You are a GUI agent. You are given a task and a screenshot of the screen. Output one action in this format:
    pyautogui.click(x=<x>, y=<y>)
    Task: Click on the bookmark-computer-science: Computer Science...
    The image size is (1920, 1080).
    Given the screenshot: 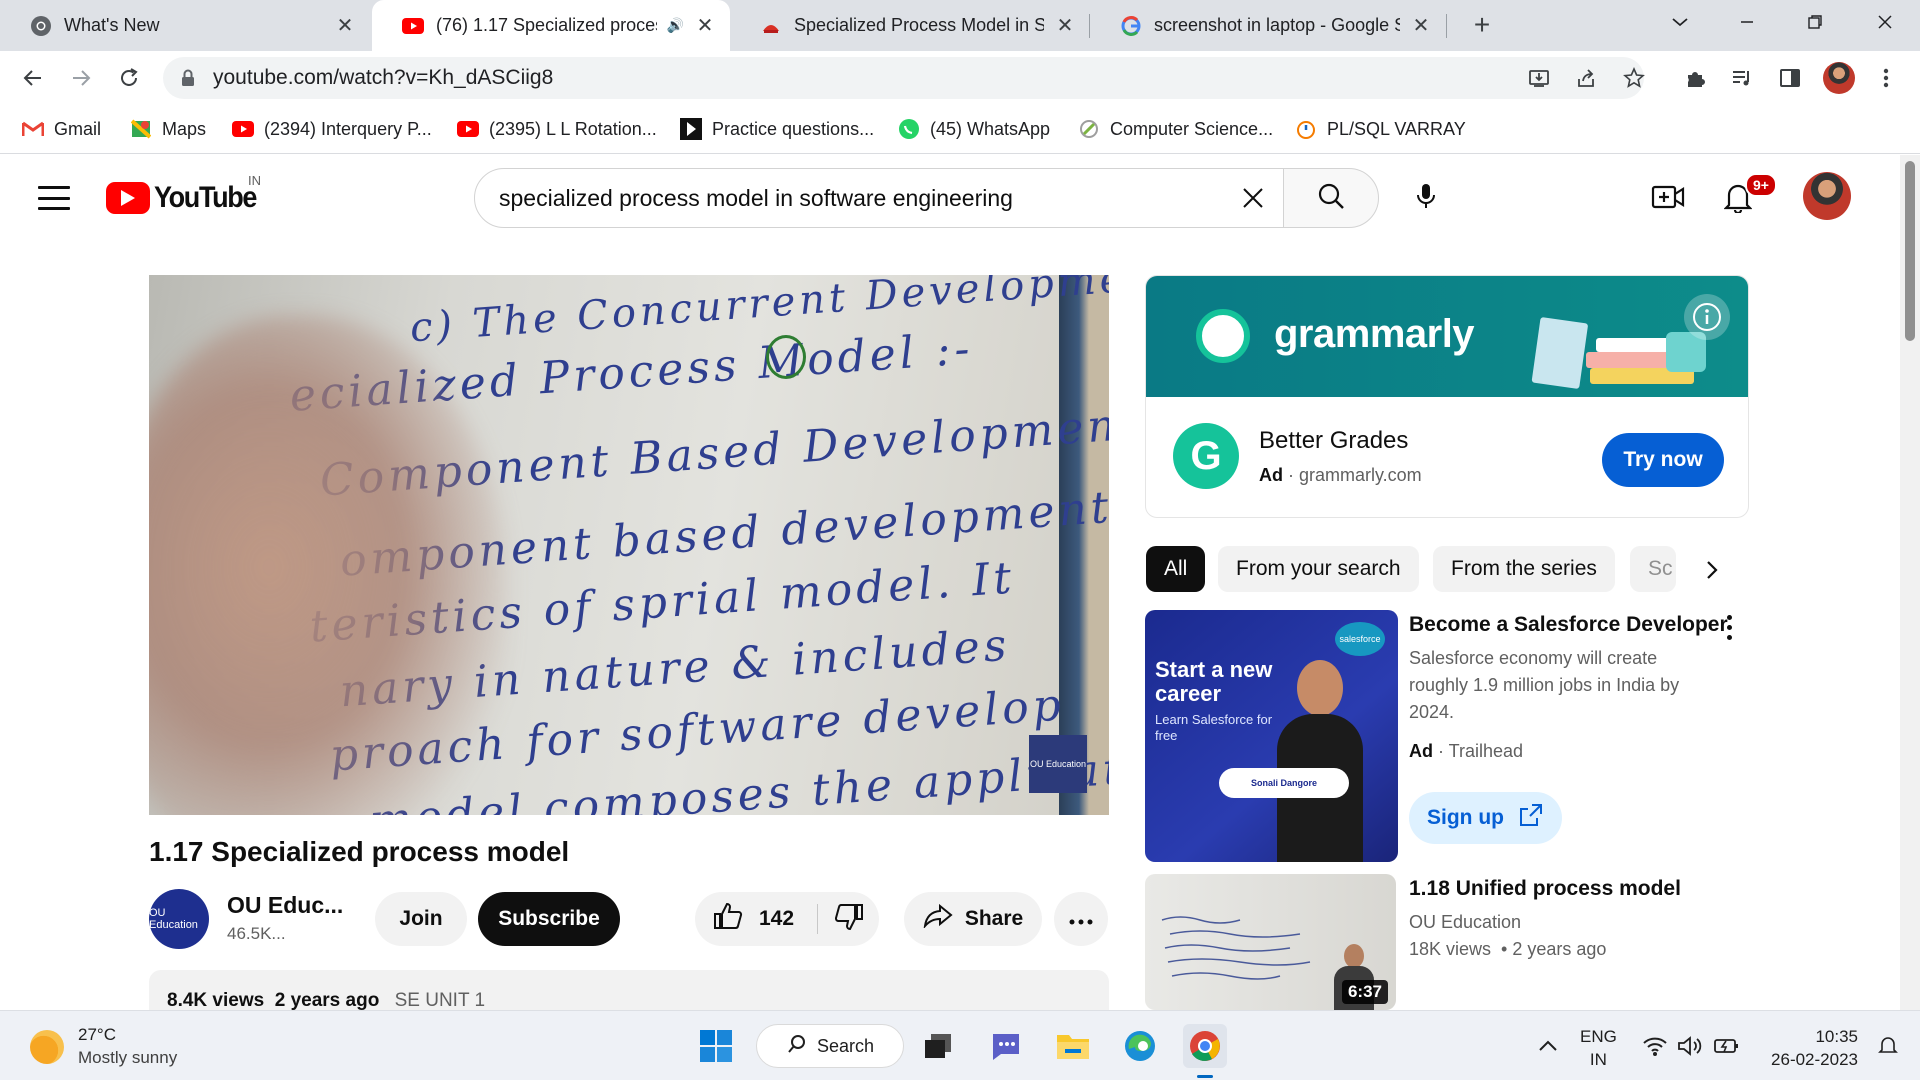 What is the action you would take?
    pyautogui.click(x=1175, y=129)
    